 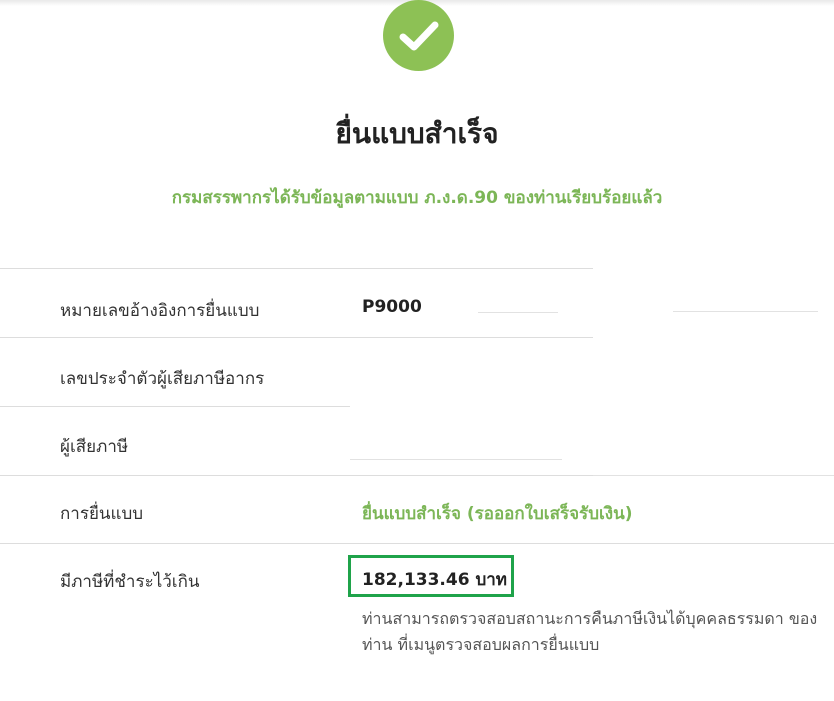 I want to click on page-title: ยื่นแบบสำเร็จ, so click(x=417, y=133).